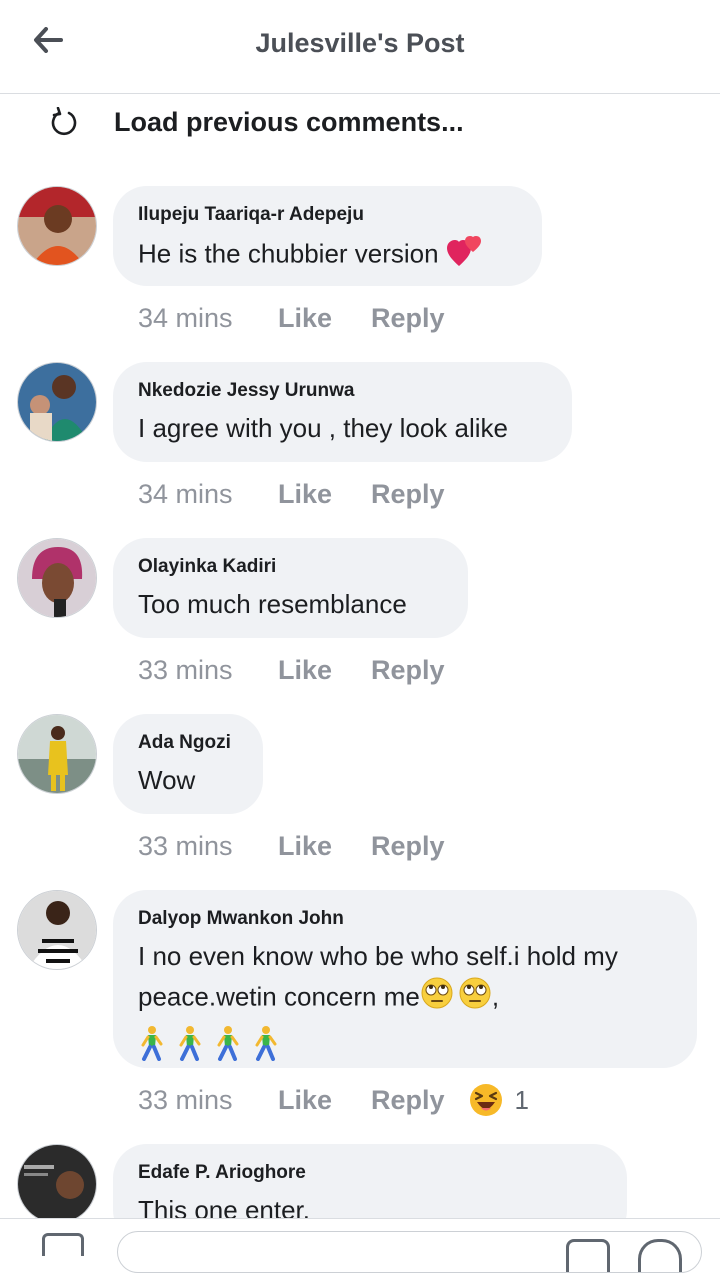  What do you see at coordinates (327, 215) in the screenshot?
I see `comment-author: Ilupeju Taariqa-r Adepeju` at bounding box center [327, 215].